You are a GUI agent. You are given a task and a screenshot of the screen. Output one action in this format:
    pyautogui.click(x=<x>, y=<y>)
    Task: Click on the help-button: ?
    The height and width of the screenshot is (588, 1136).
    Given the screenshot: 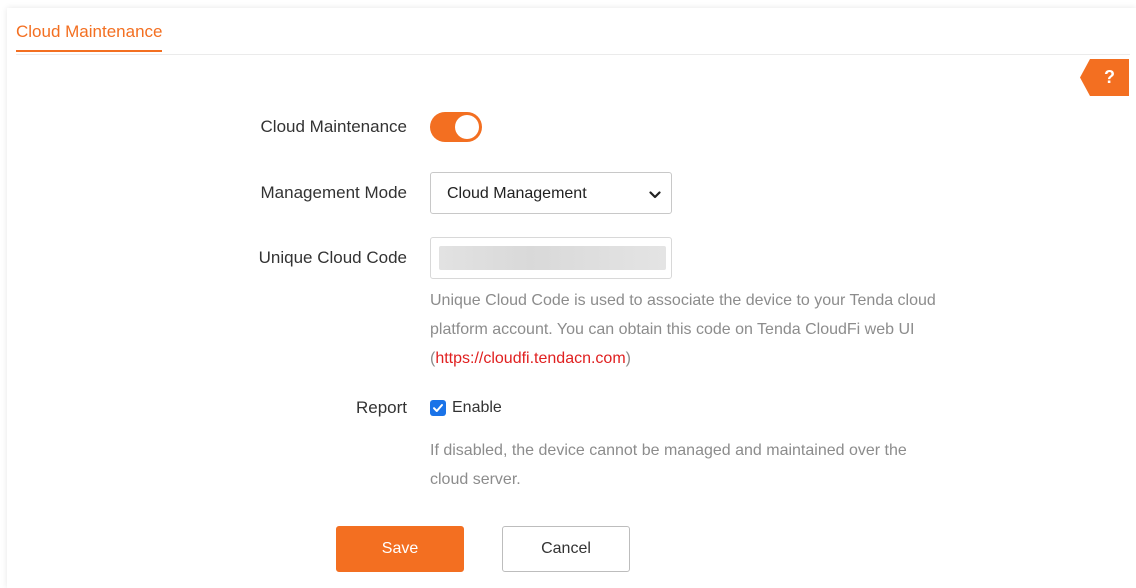 What is the action you would take?
    pyautogui.click(x=1104, y=77)
    